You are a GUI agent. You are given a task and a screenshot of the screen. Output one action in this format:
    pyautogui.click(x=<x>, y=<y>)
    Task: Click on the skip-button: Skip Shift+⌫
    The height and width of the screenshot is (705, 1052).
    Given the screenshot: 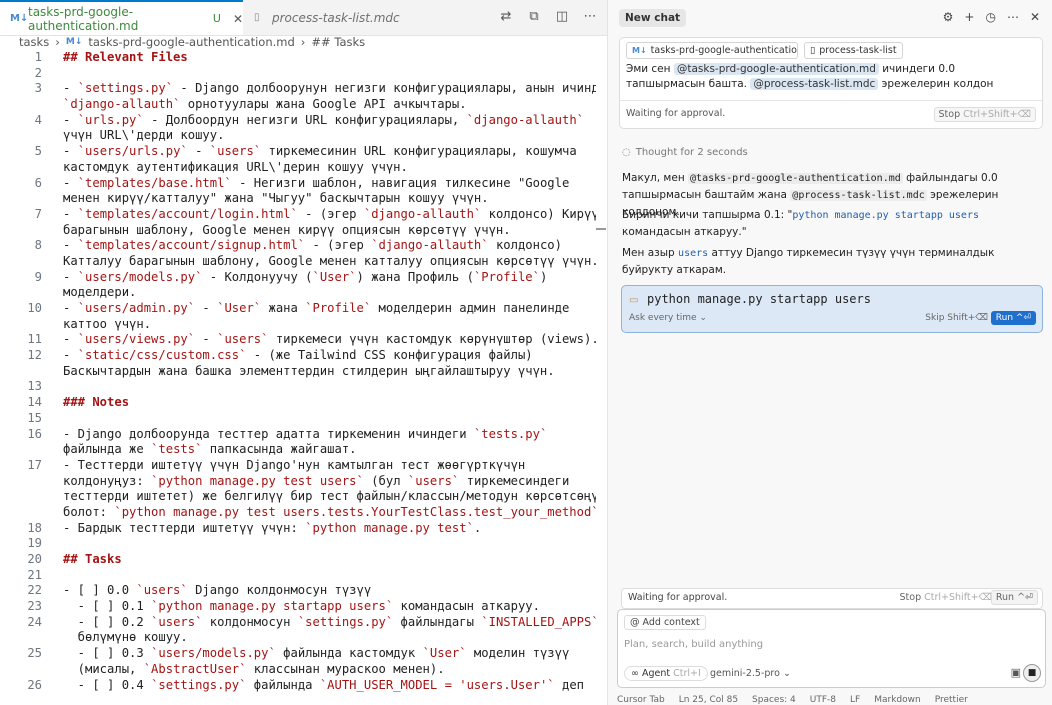 What is the action you would take?
    pyautogui.click(x=956, y=318)
    